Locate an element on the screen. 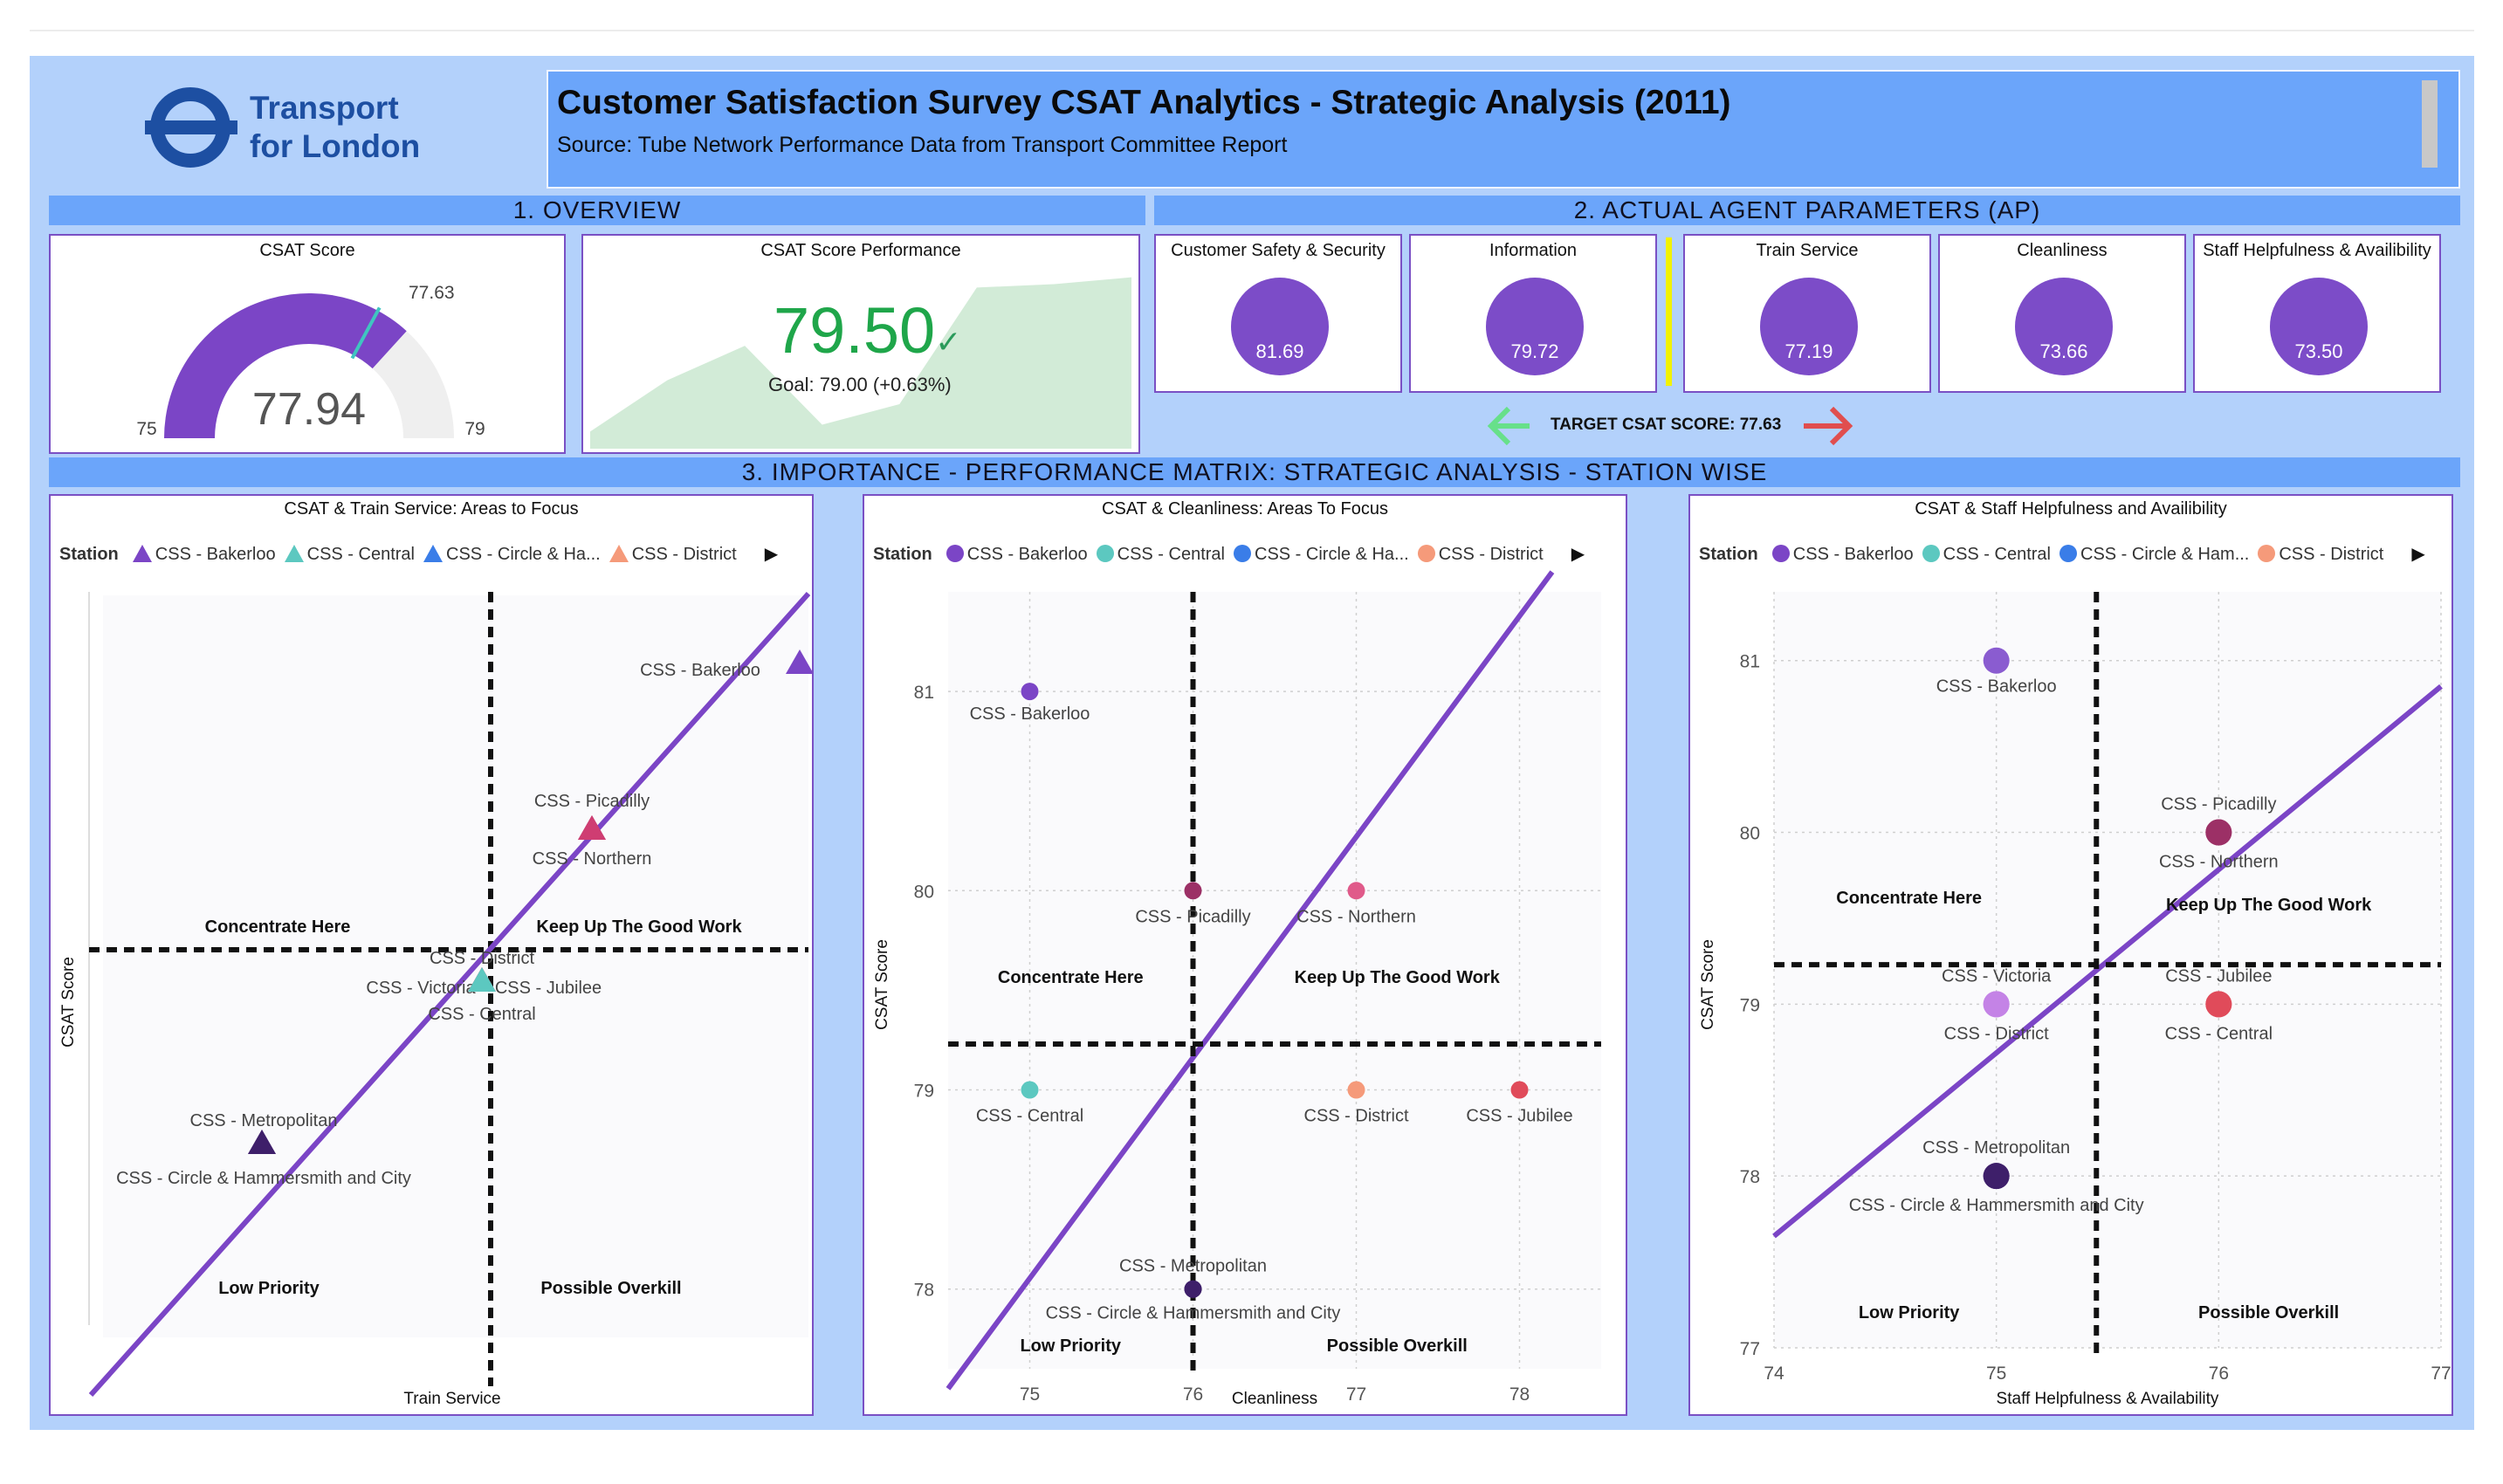  csat-gauge-card: CSAT Score 77.94 75 79 77.63 is located at coordinates (307, 344).